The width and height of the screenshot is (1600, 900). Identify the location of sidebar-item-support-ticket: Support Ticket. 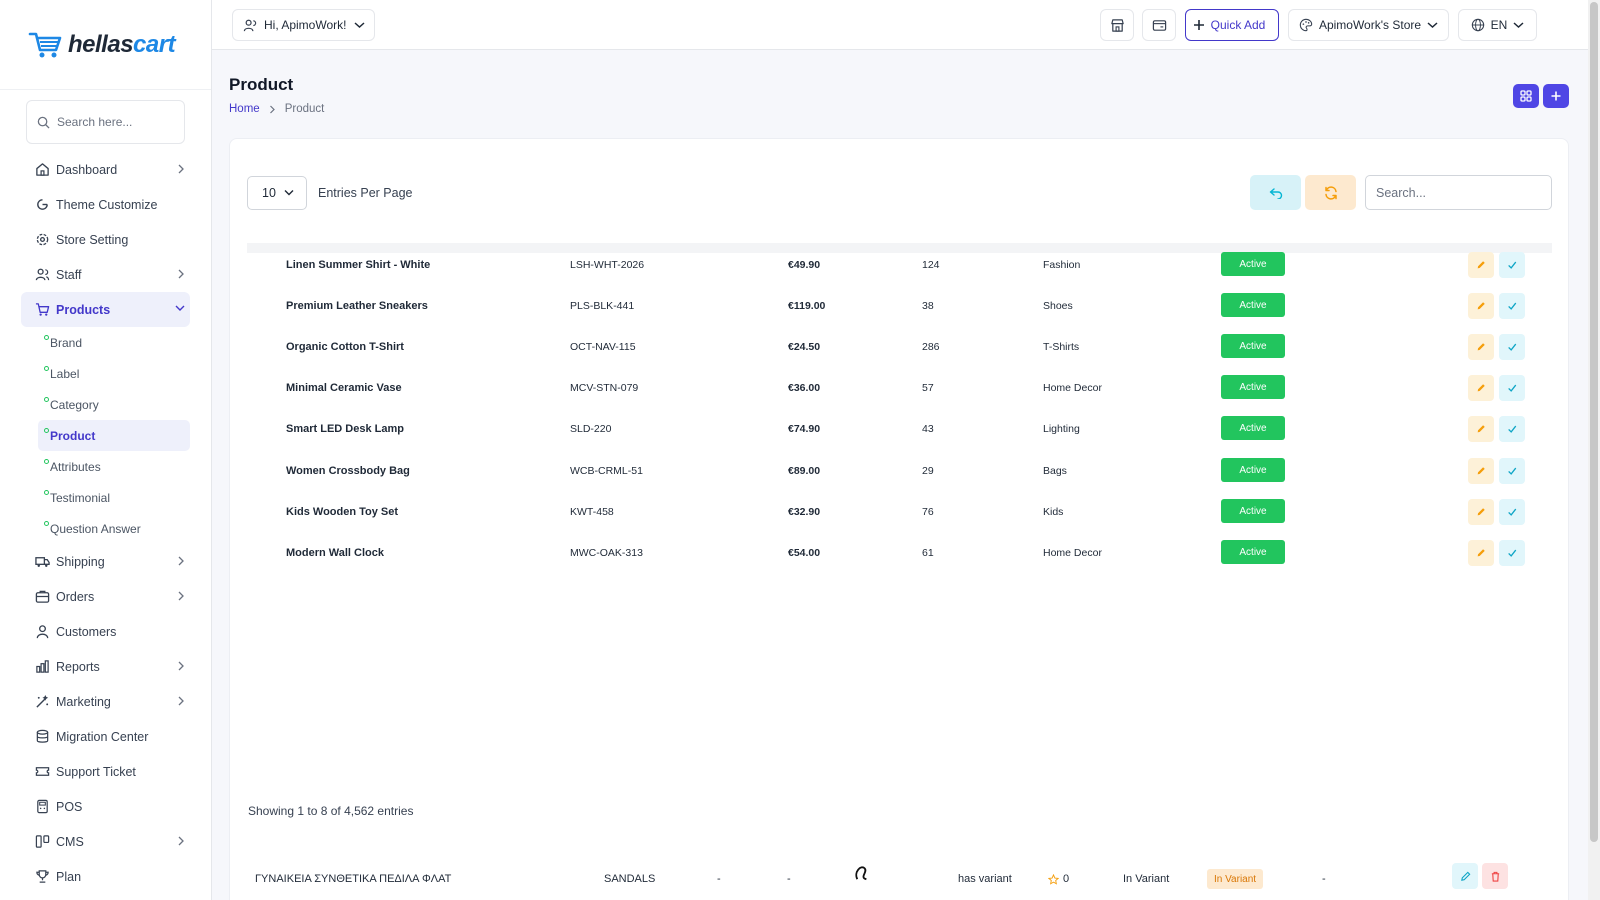
(105, 771).